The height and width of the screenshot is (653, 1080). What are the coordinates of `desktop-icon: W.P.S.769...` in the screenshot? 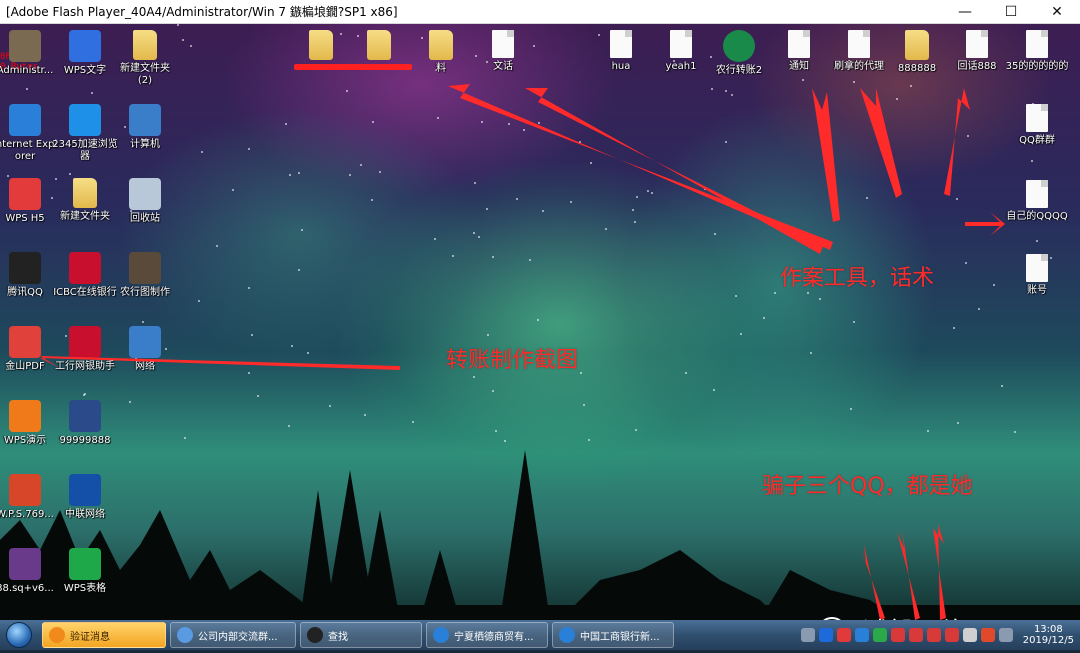 It's located at (29, 497).